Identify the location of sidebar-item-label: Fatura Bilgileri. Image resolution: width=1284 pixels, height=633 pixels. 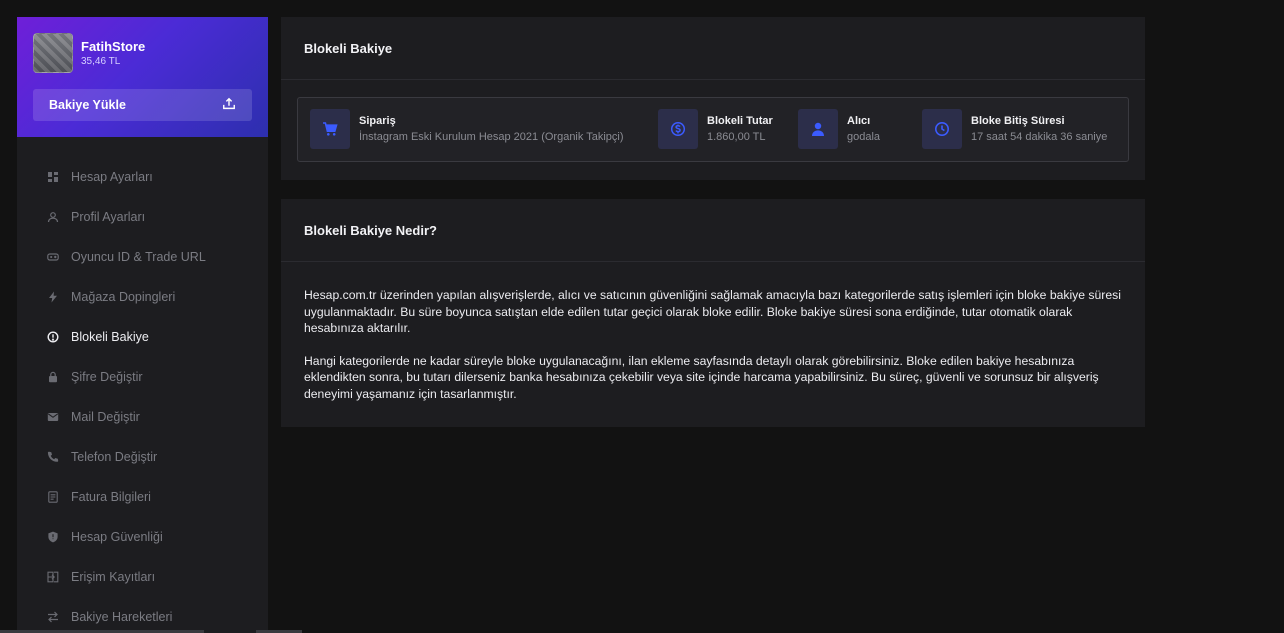
(111, 497).